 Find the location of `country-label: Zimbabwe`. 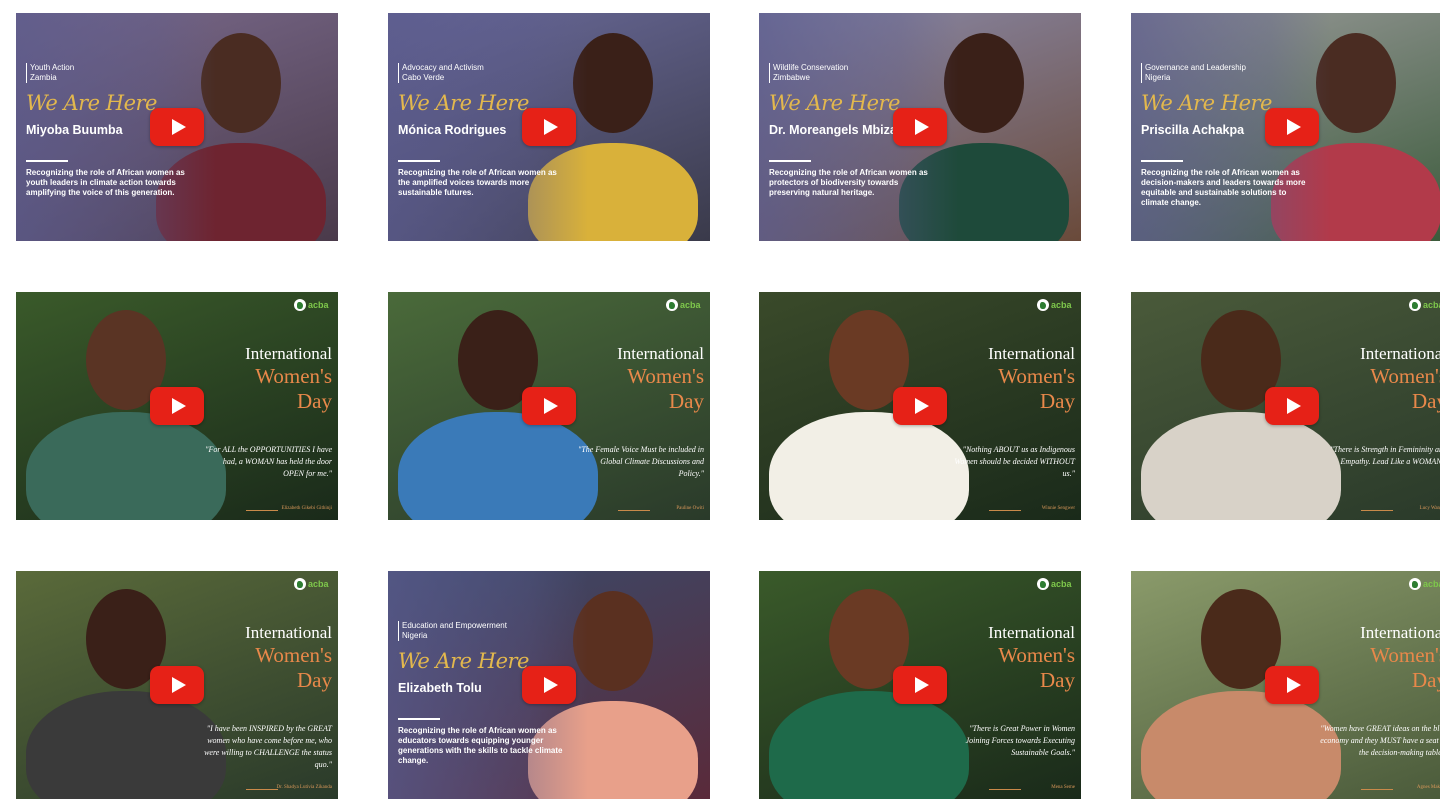

country-label: Zimbabwe is located at coordinates (791, 77).